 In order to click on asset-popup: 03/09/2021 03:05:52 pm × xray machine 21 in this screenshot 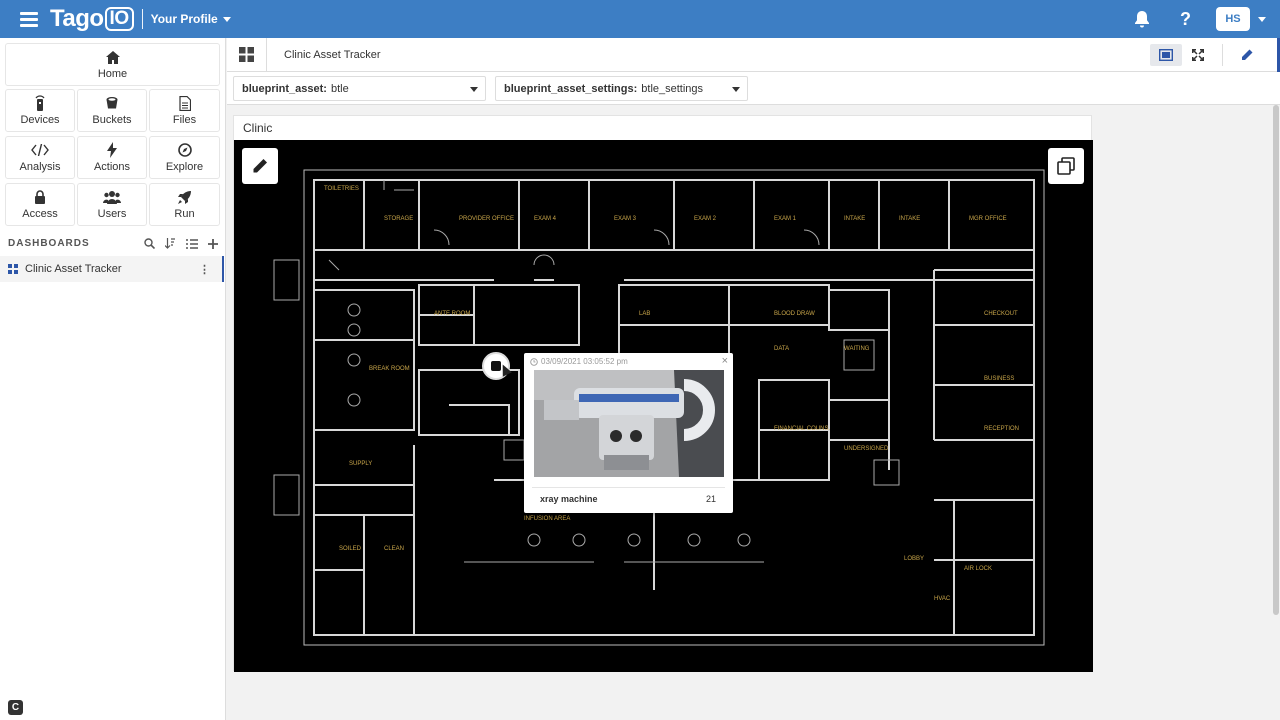, I will do `click(628, 433)`.